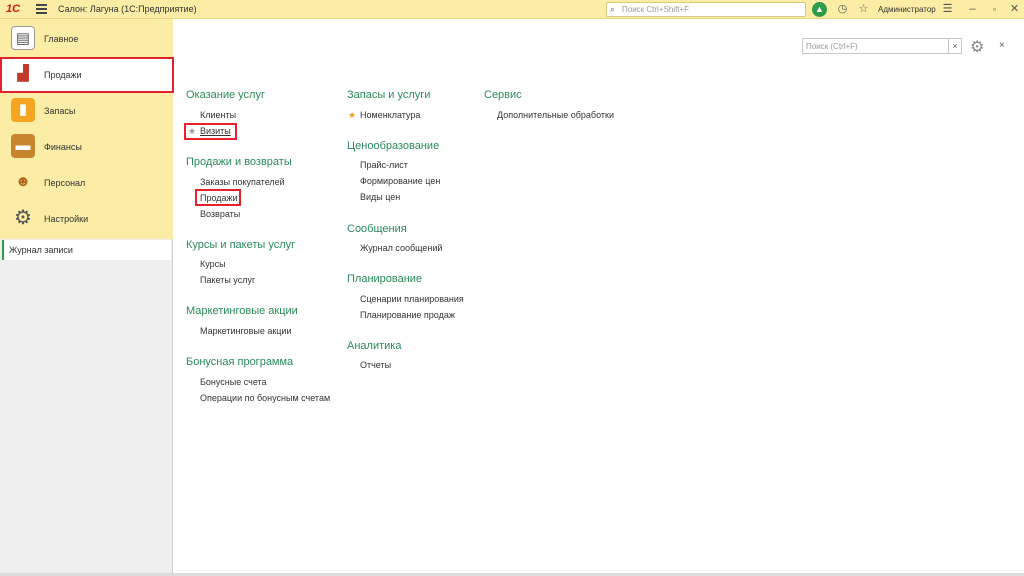 The width and height of the screenshot is (1024, 576). Describe the element at coordinates (955, 46) in the screenshot. I see `clear-search-icon: ×` at that location.